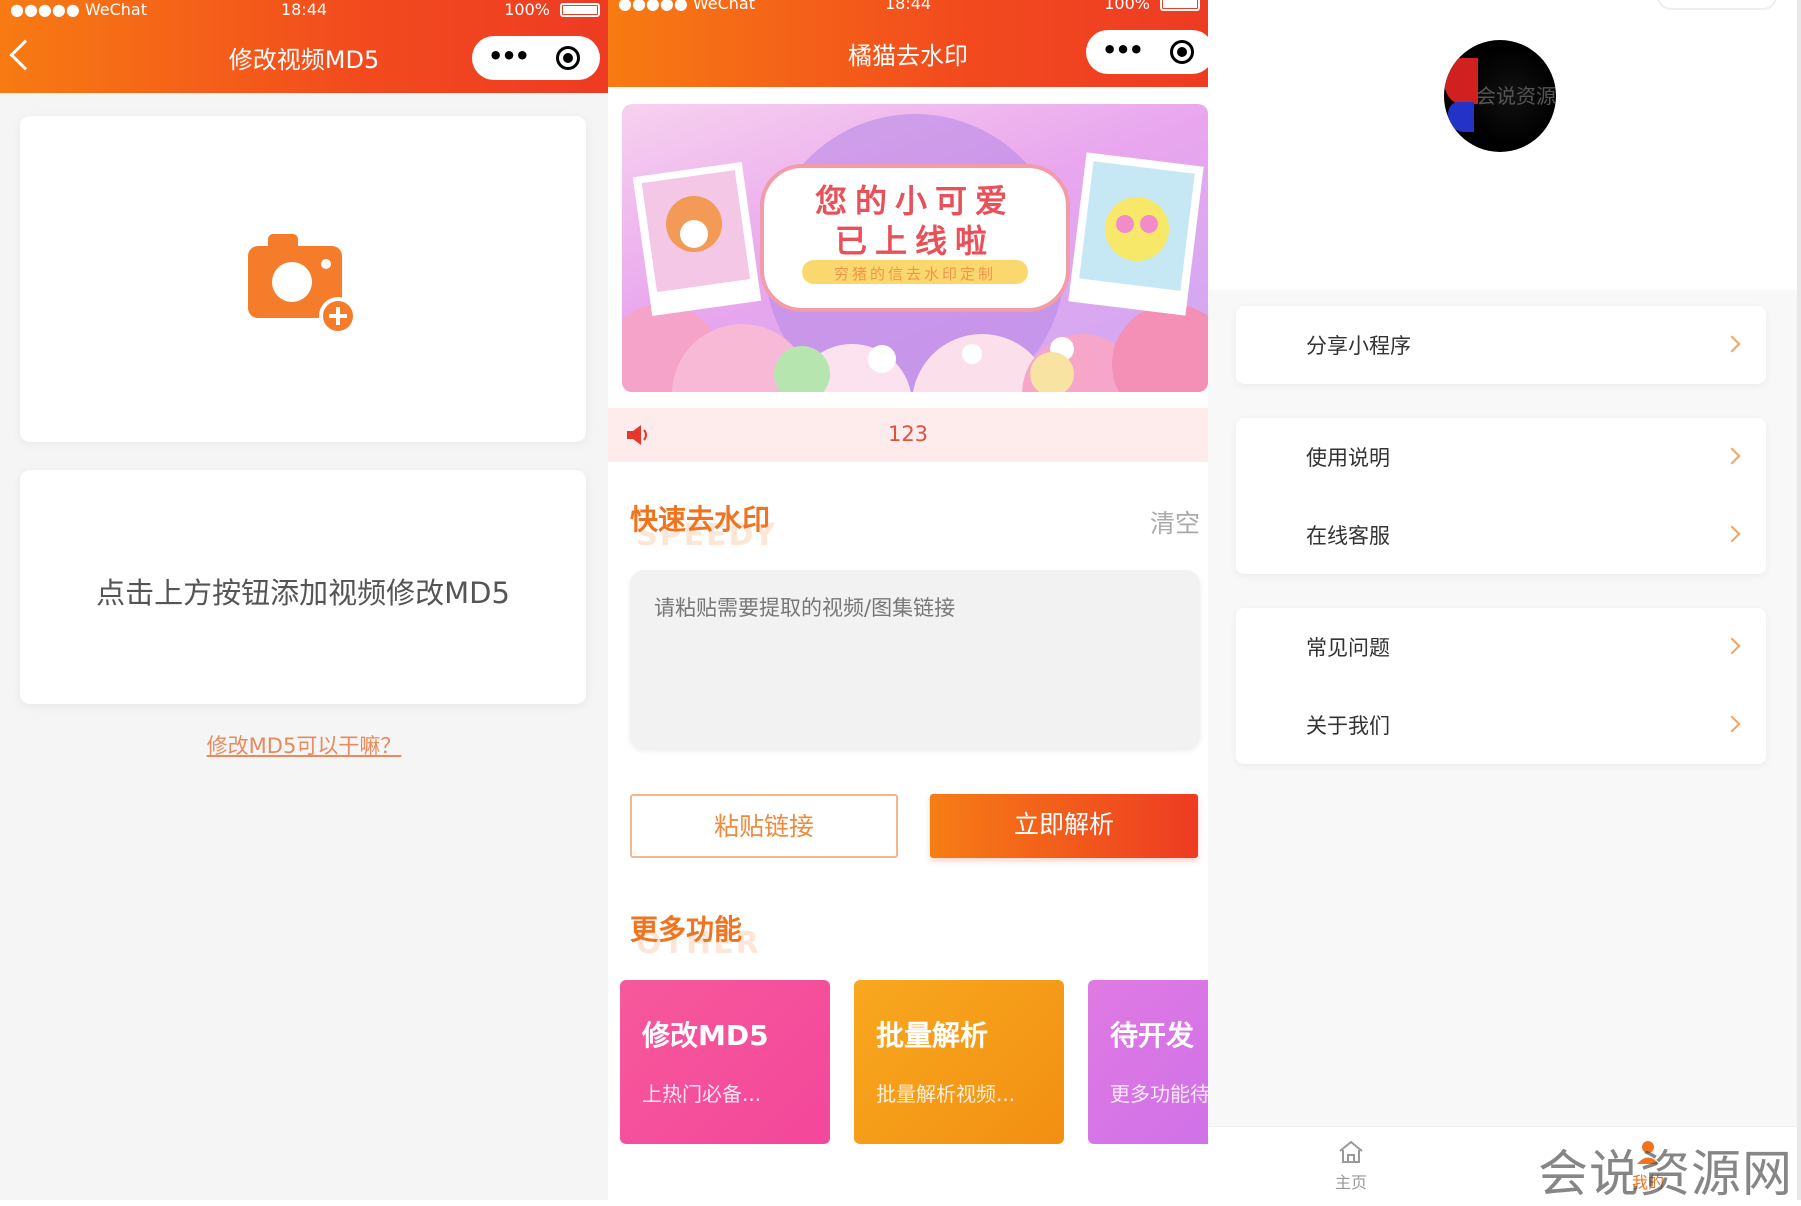 Image resolution: width=1801 pixels, height=1206 pixels. Describe the element at coordinates (914, 274) in the screenshot. I see `banner-tagline: 穷猪的信去水印定制` at that location.